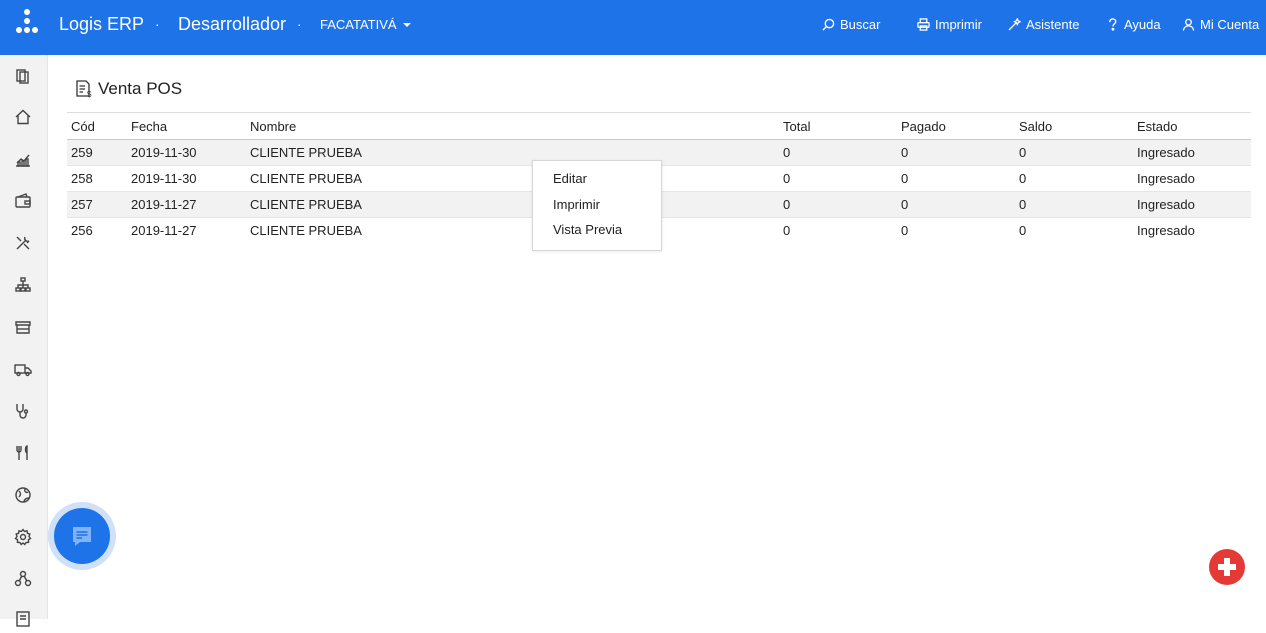 Image resolution: width=1266 pixels, height=633 pixels. I want to click on truck-icon, so click(23, 369).